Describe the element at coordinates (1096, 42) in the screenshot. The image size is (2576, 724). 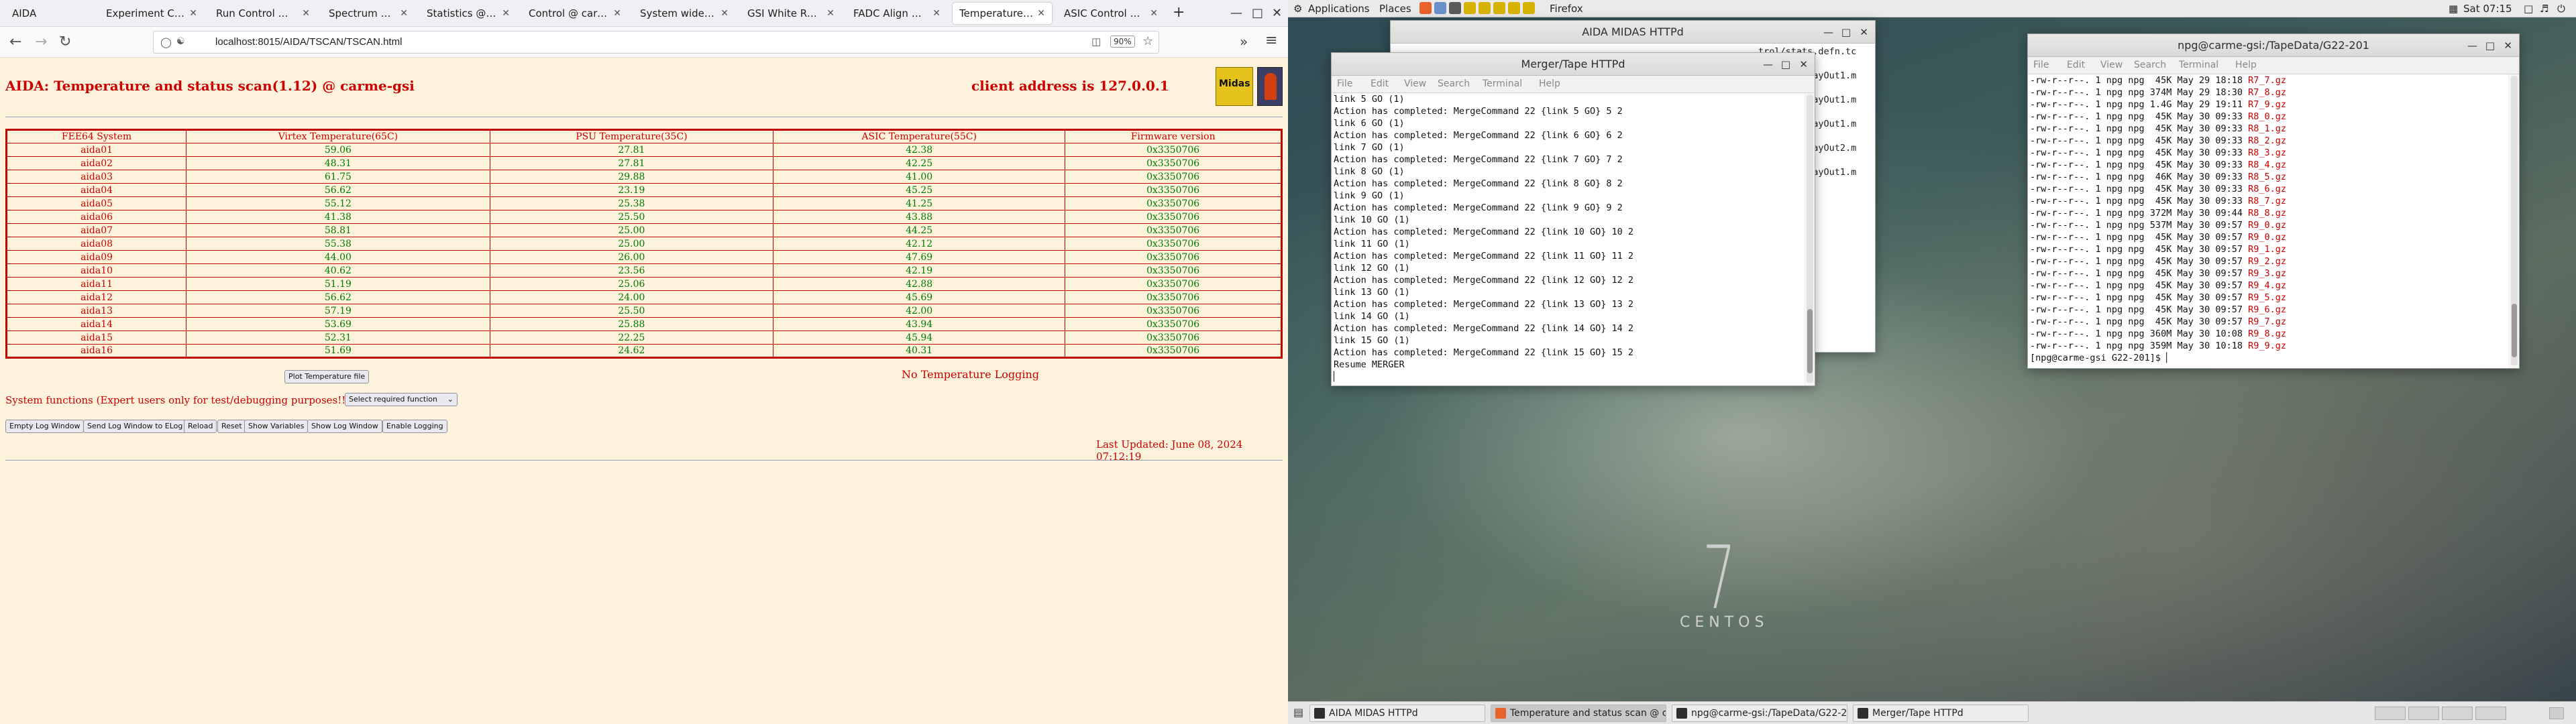
I see `reader-view-icon: ◫` at that location.